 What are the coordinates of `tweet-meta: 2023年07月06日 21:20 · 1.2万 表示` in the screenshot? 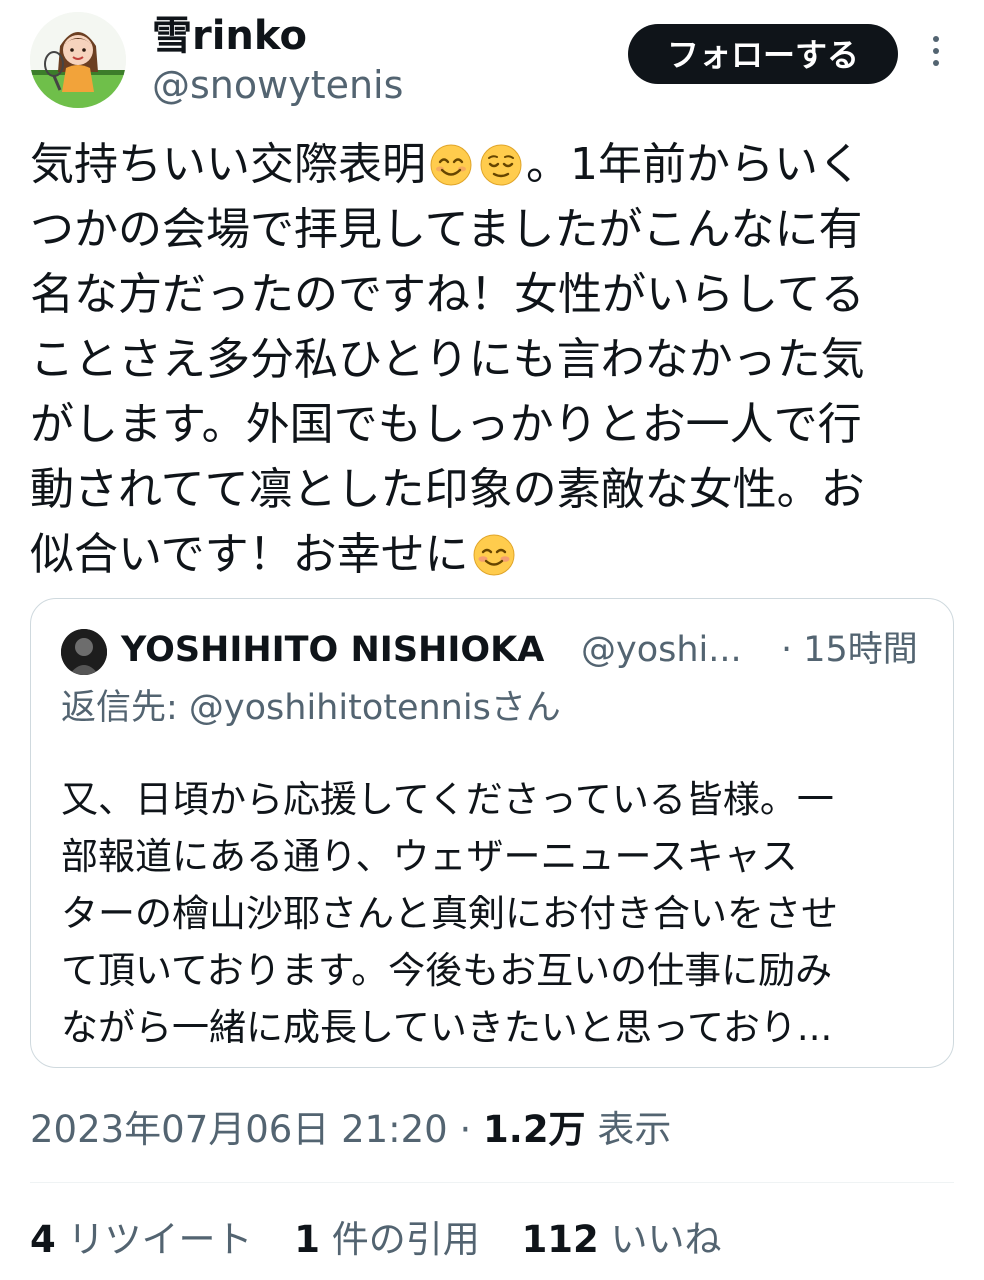 It's located at (350, 1130).